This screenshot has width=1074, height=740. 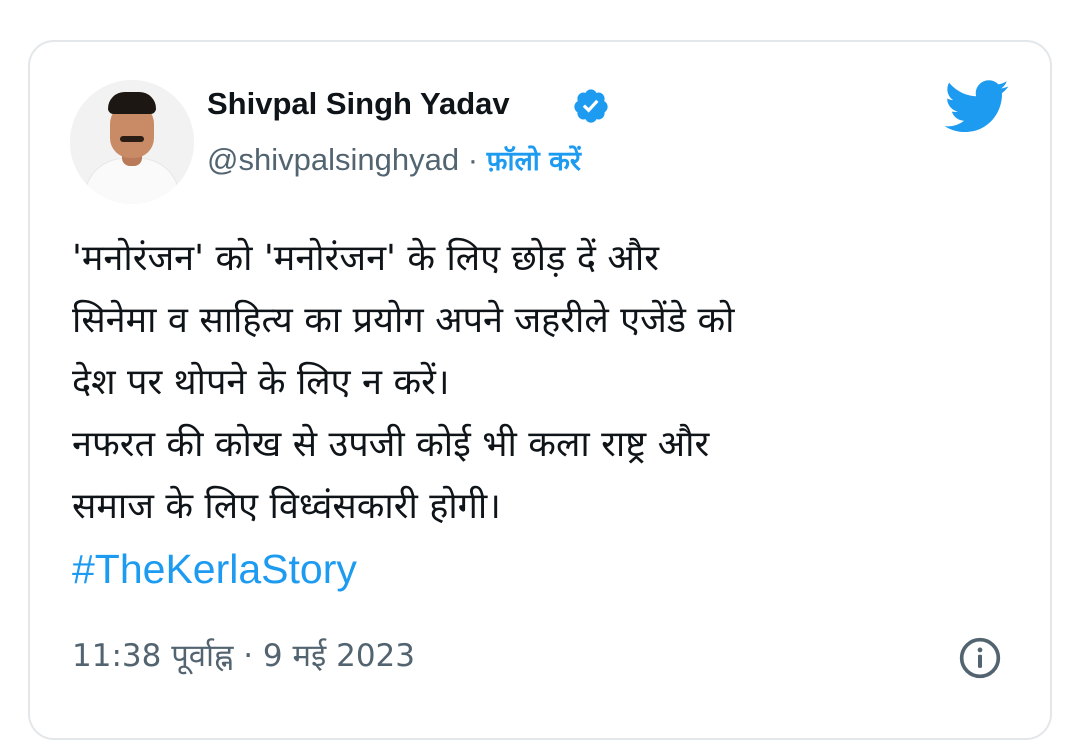 I want to click on author-handle: @shivpalsinghyad, so click(x=333, y=159).